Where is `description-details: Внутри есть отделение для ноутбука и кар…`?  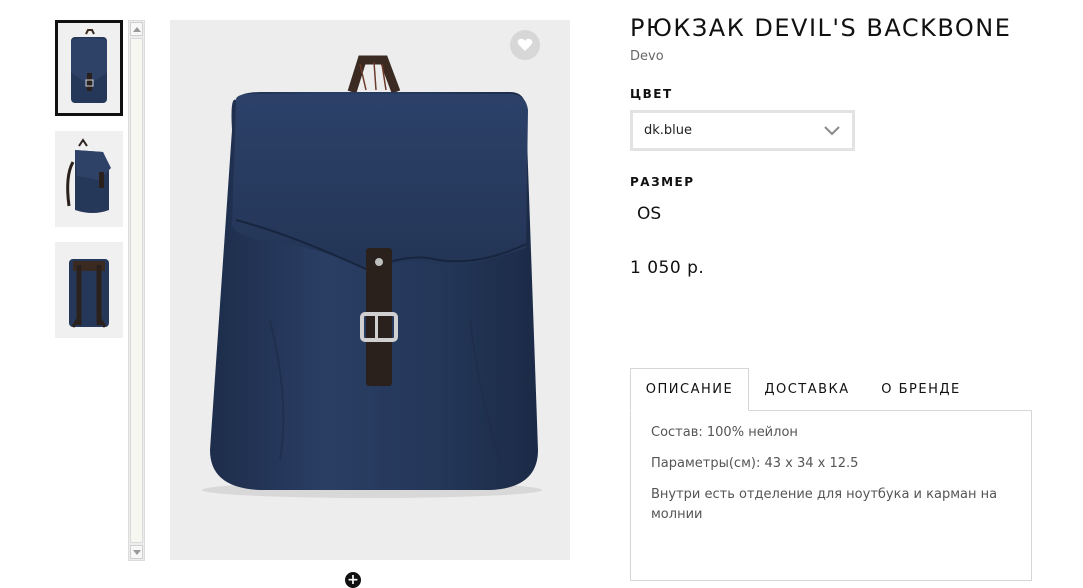 description-details: Внутри есть отделение для ноутбука и кар… is located at coordinates (824, 504).